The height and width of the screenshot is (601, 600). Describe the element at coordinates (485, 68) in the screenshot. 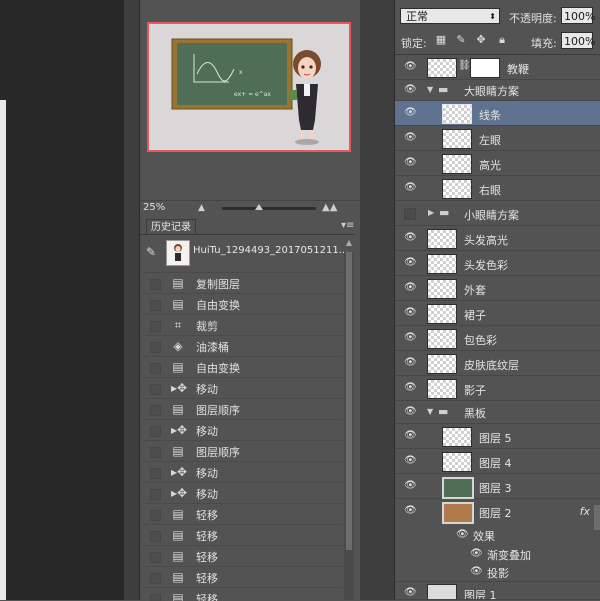

I see `layer-mask-thumbnail` at that location.